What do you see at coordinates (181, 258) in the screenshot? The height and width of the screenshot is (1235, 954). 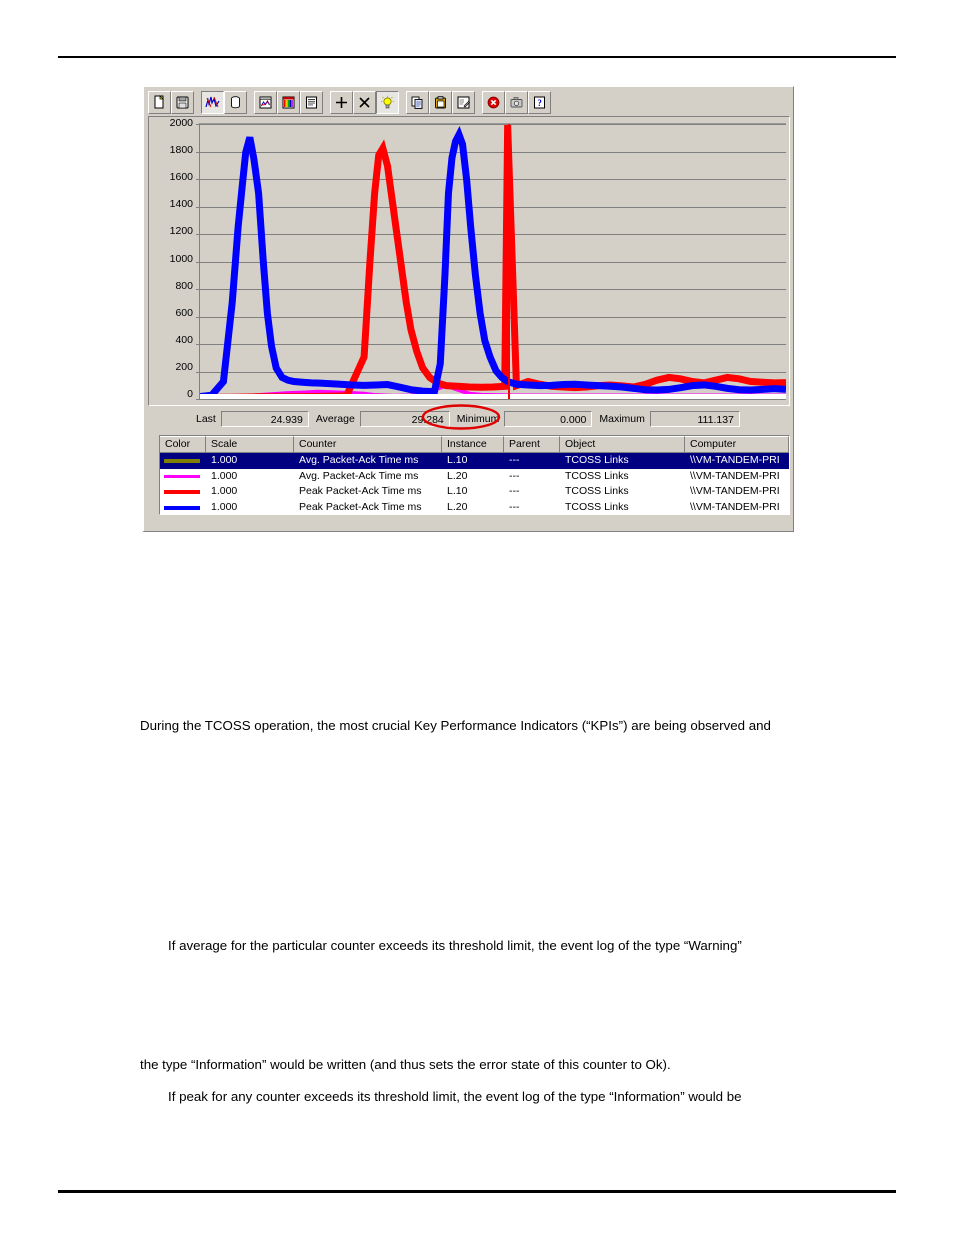 I see `y-axis-tick-label: 1000` at bounding box center [181, 258].